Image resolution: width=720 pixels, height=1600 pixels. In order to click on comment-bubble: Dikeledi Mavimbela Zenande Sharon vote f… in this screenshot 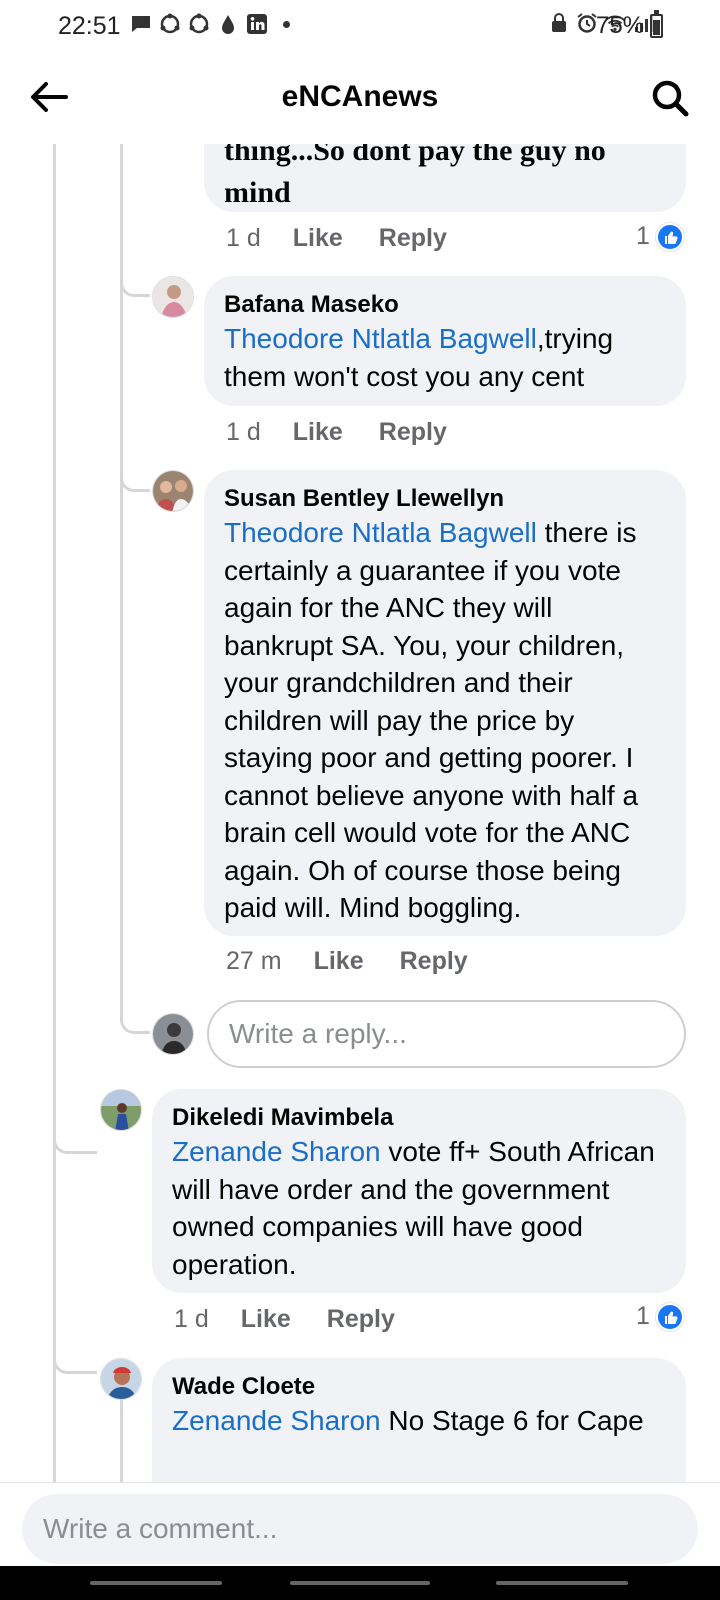, I will do `click(419, 1191)`.